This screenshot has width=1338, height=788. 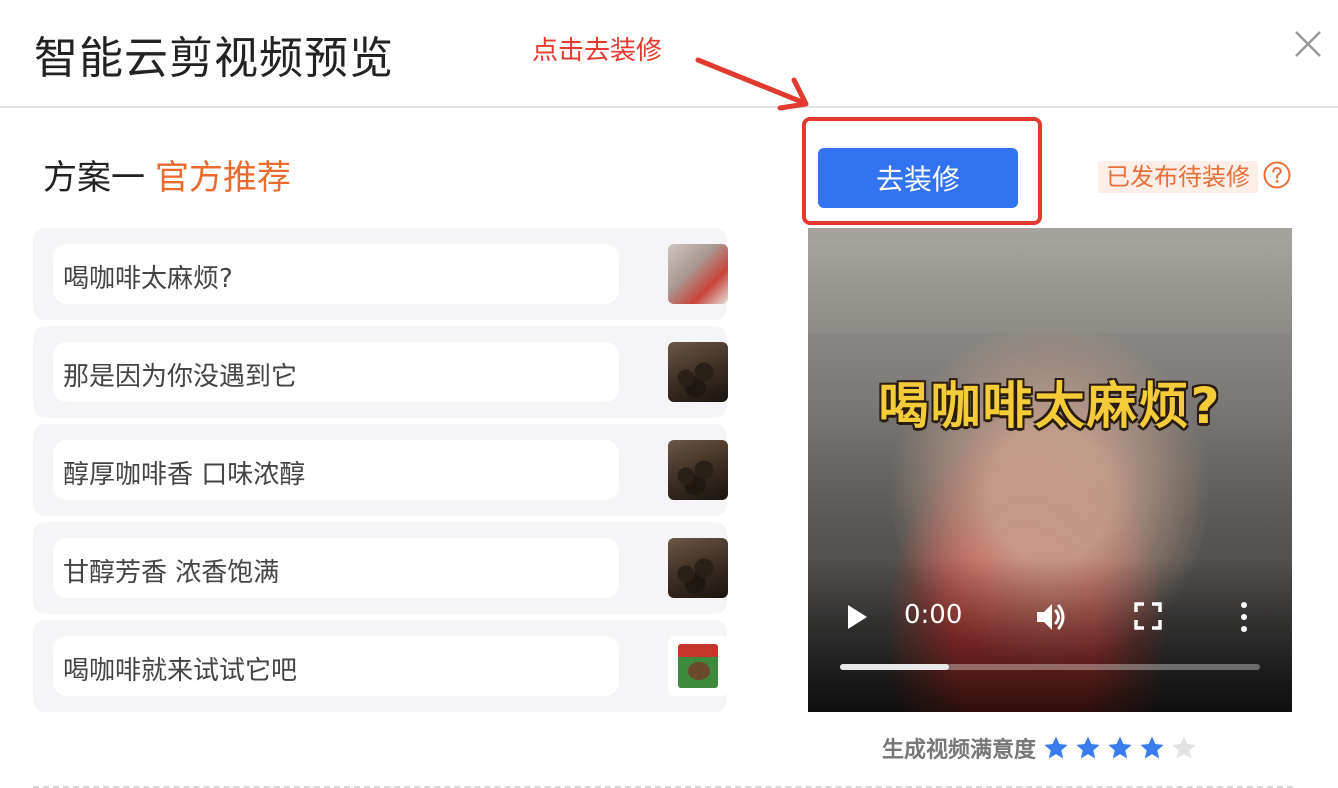 What do you see at coordinates (171, 573) in the screenshot?
I see `scene-text: 甘醇芳香 浓香饱满` at bounding box center [171, 573].